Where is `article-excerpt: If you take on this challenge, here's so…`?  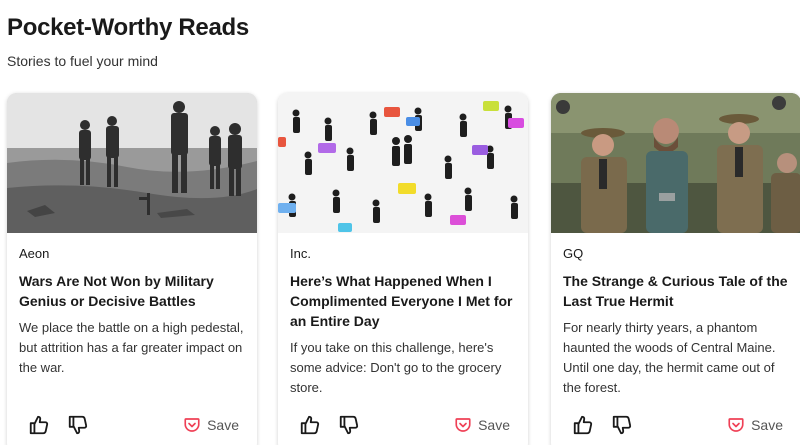 article-excerpt: If you take on this challenge, here's so… is located at coordinates (396, 367).